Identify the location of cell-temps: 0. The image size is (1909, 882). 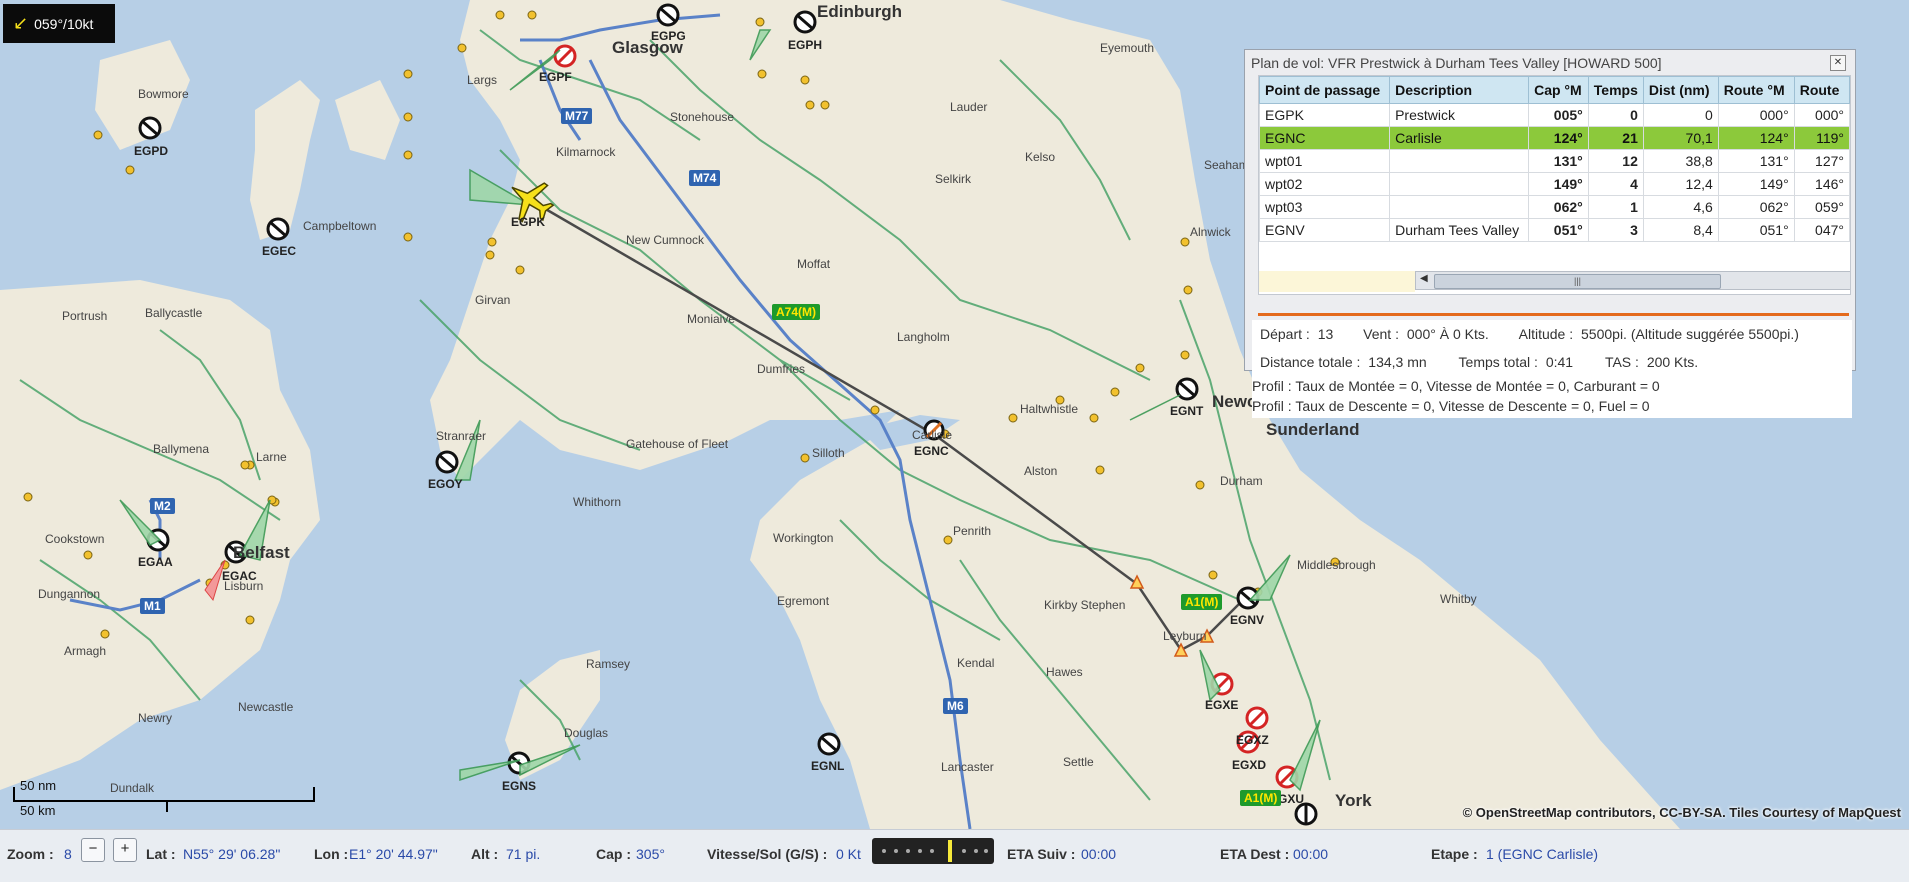
(1615, 115).